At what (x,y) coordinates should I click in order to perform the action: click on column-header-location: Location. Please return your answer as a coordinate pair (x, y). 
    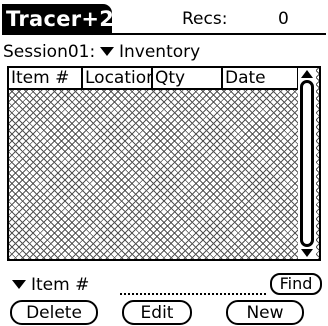
    Looking at the image, I should click on (118, 79).